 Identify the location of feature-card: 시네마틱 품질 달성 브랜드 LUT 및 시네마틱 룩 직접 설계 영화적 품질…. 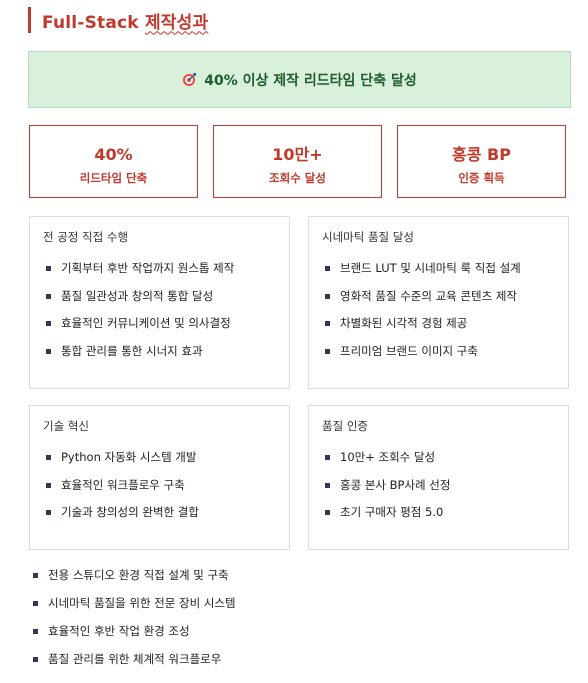
(438, 302).